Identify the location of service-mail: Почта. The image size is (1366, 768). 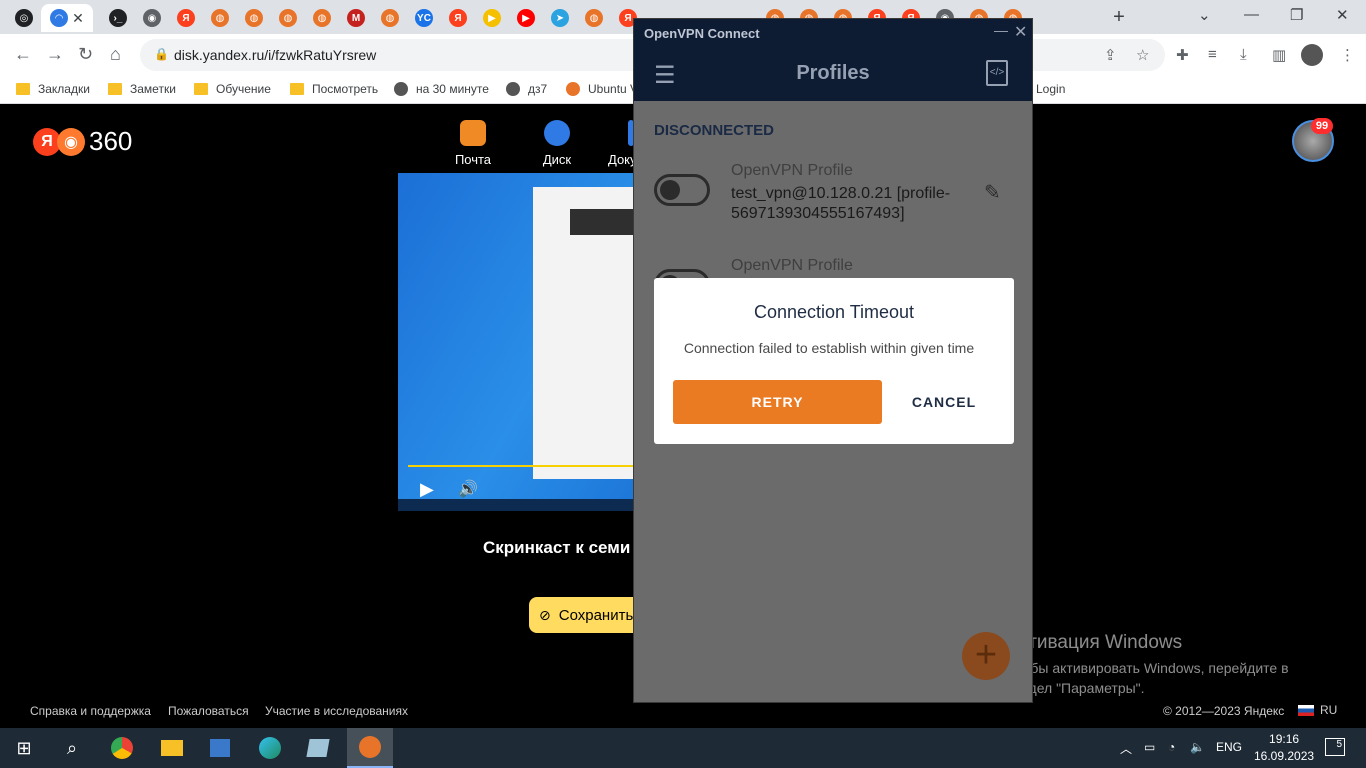
(473, 143).